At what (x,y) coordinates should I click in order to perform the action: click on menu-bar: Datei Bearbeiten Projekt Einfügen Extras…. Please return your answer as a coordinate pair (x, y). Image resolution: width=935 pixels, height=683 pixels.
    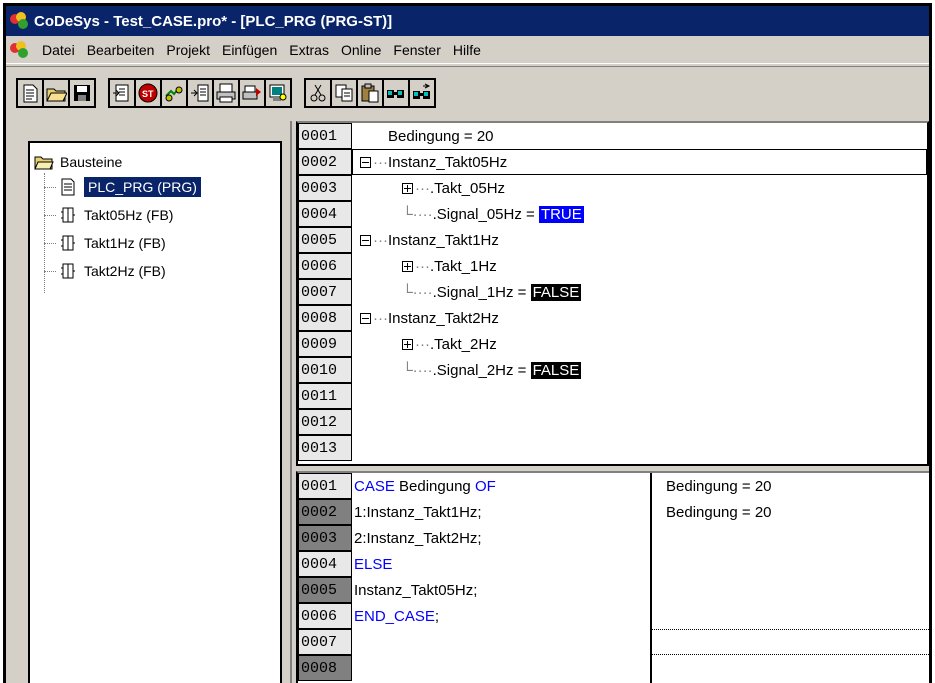
    Looking at the image, I should click on (467, 50).